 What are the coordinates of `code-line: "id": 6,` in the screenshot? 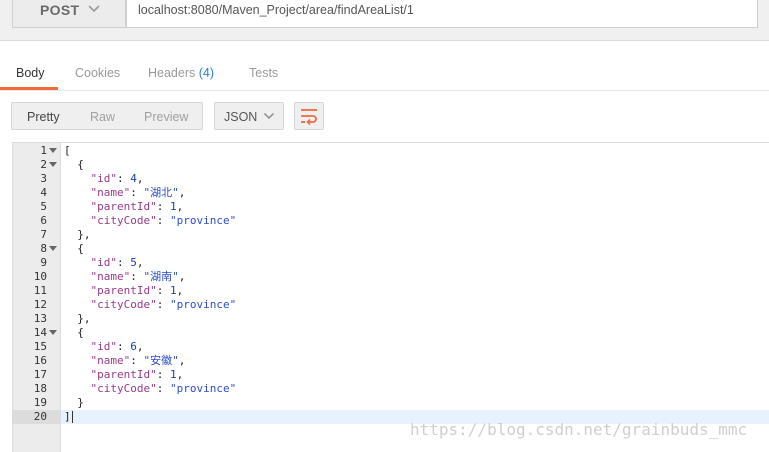 It's located at (117, 346).